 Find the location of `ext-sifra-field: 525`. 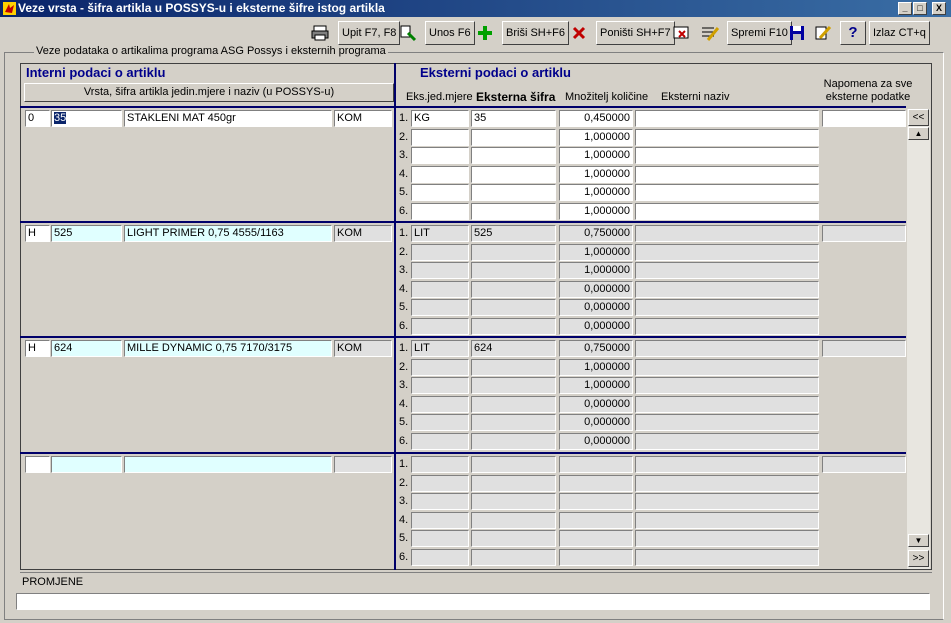

ext-sifra-field: 525 is located at coordinates (513, 233).